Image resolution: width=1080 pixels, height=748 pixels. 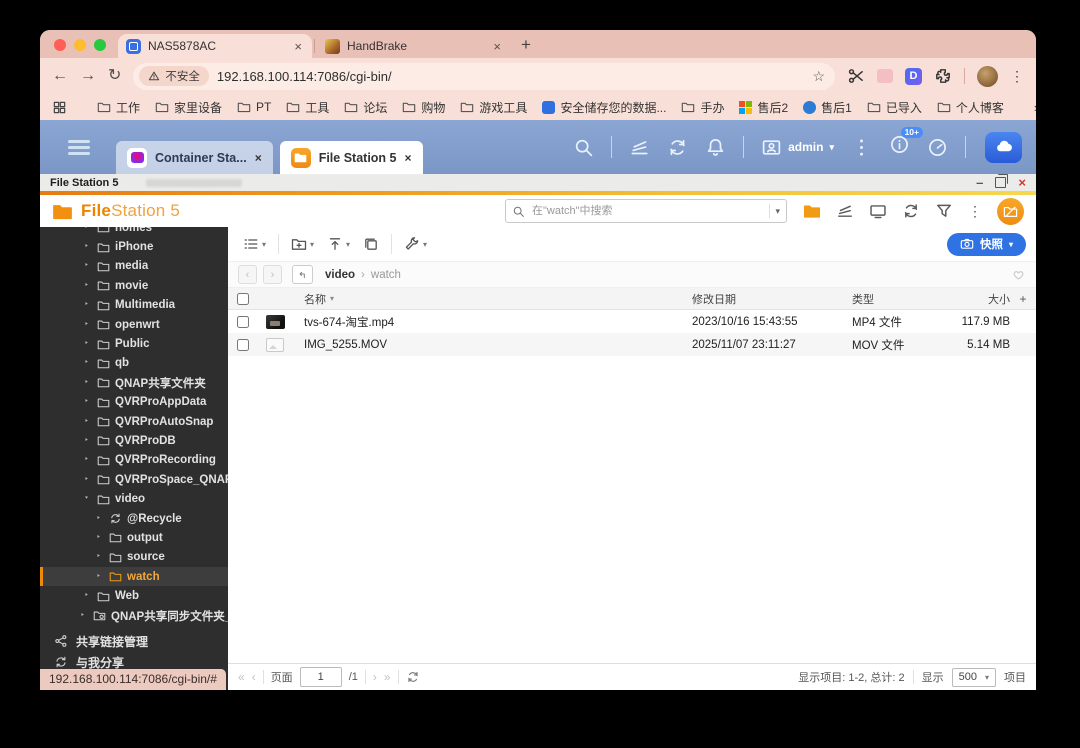 I want to click on tree-item-qvrprodb: QVRProDB, so click(x=134, y=440).